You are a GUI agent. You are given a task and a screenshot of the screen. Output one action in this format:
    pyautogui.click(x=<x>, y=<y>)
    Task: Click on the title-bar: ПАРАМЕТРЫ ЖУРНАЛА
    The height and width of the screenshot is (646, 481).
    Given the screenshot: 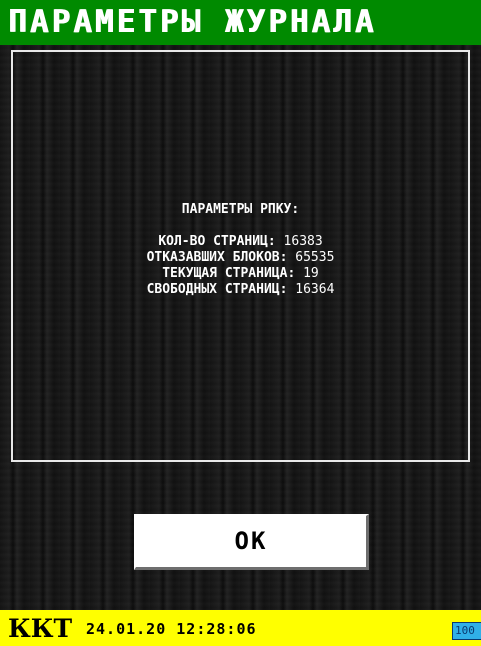 What is the action you would take?
    pyautogui.click(x=240, y=22)
    